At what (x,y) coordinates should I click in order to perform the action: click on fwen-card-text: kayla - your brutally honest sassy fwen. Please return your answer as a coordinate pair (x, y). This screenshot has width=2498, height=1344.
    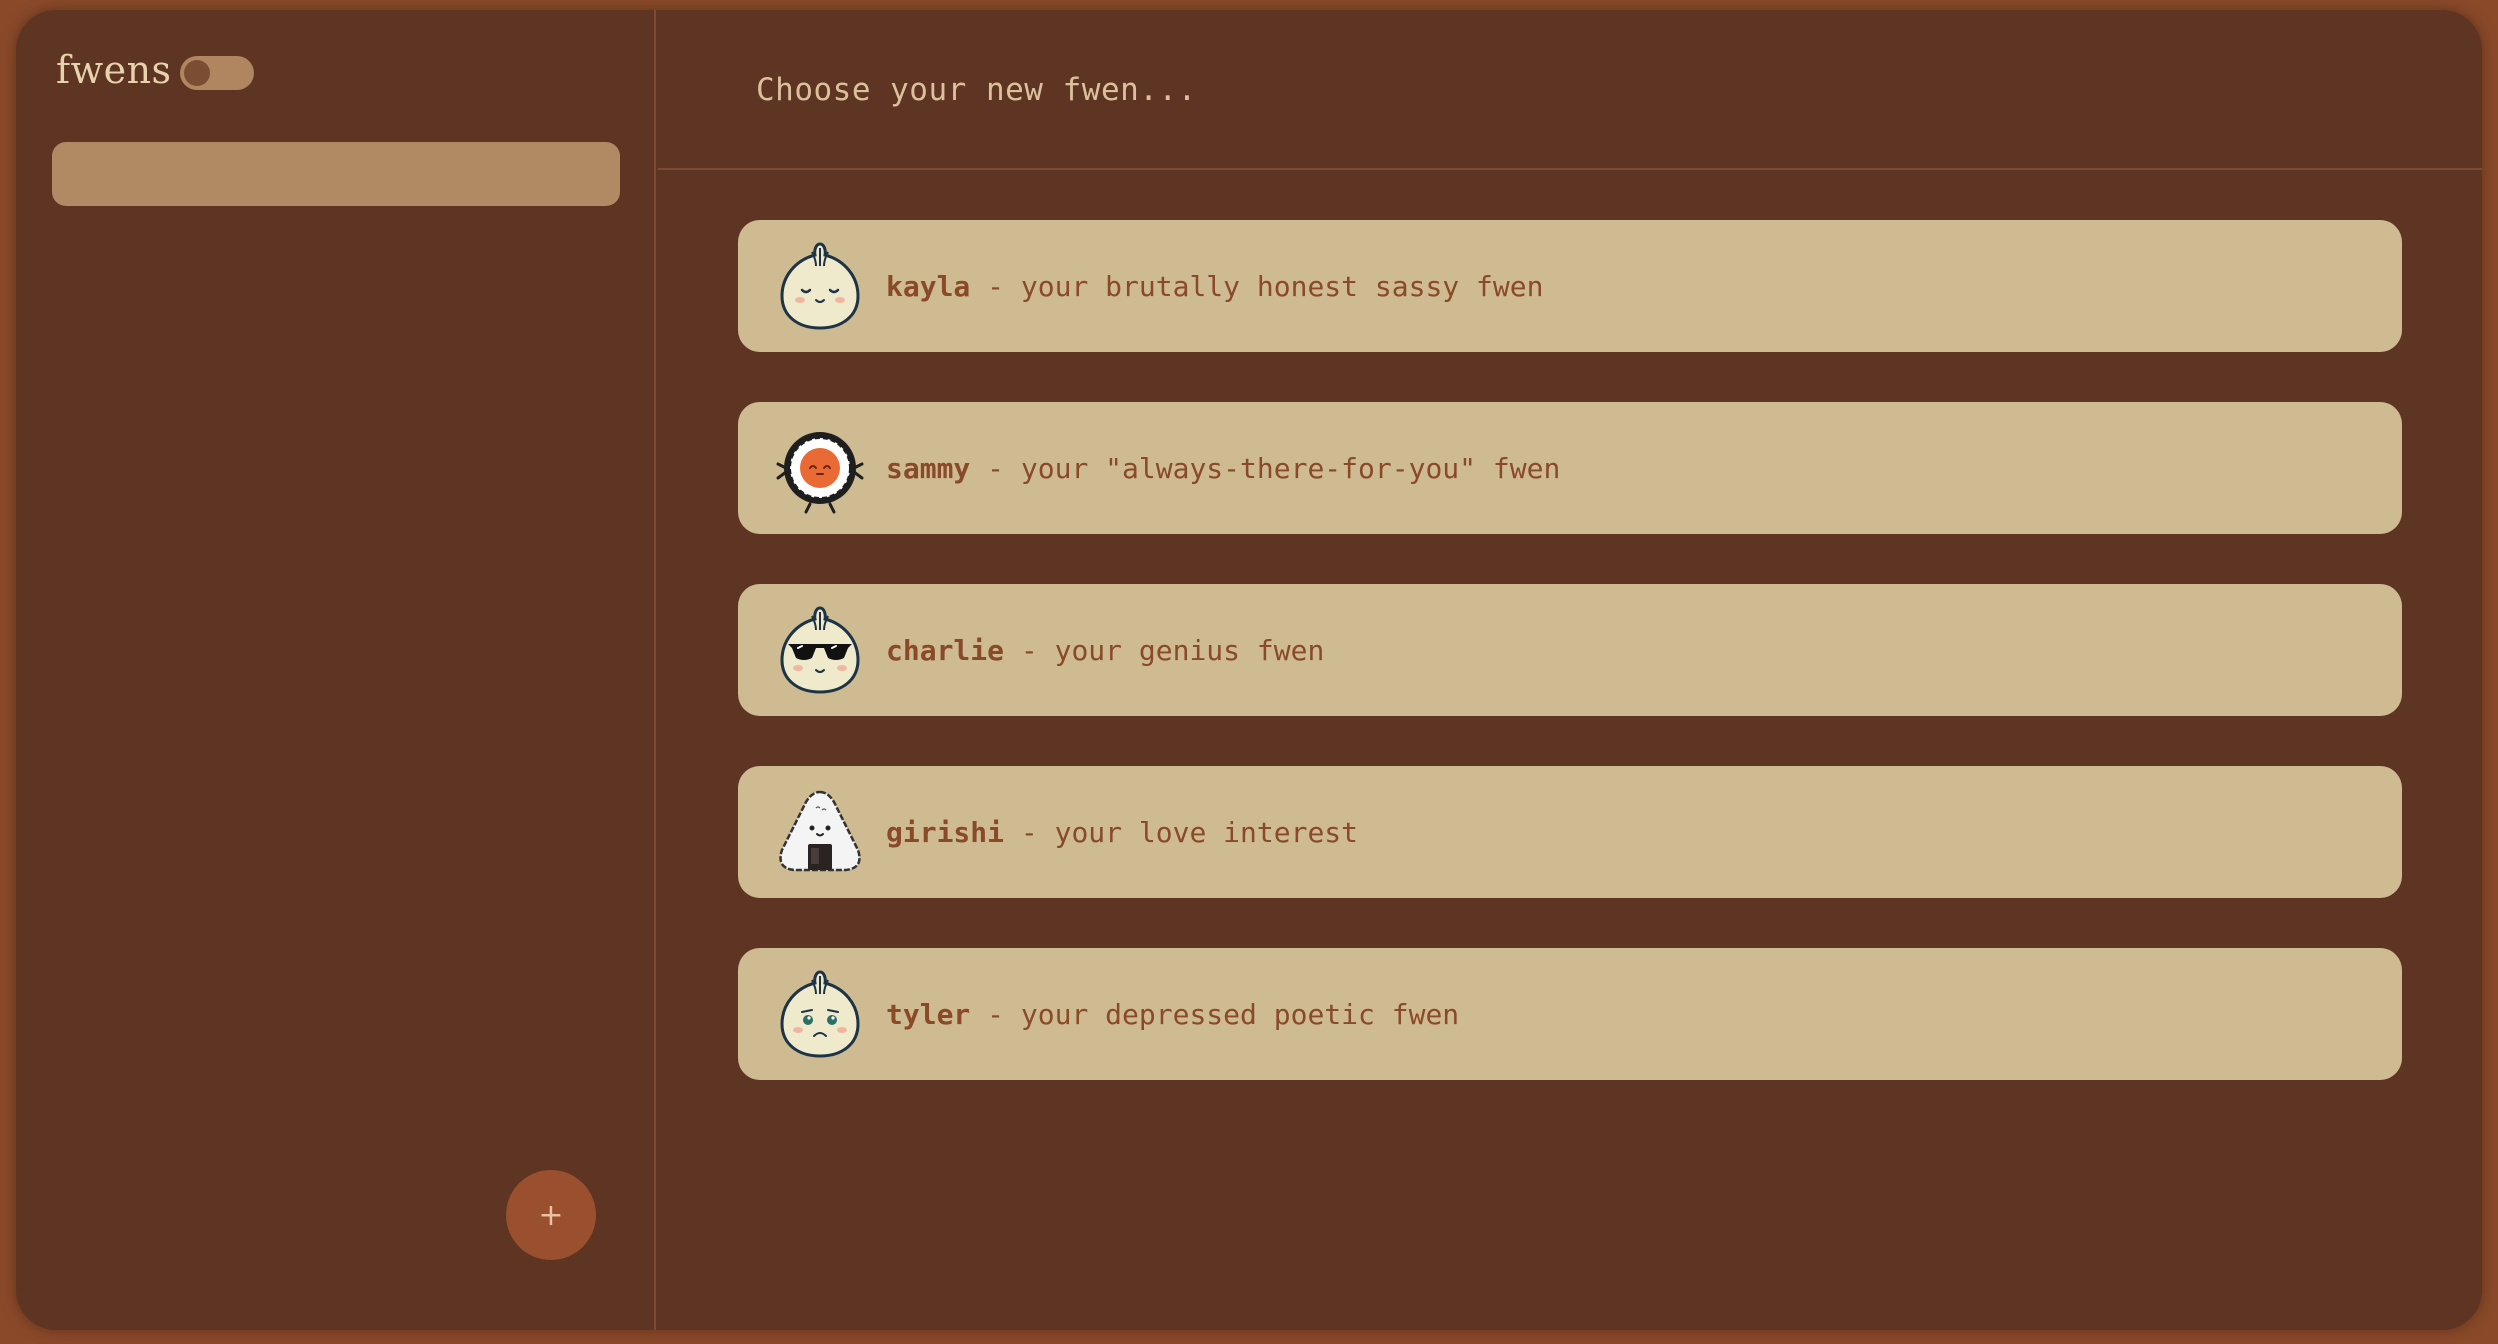
    Looking at the image, I should click on (1214, 286).